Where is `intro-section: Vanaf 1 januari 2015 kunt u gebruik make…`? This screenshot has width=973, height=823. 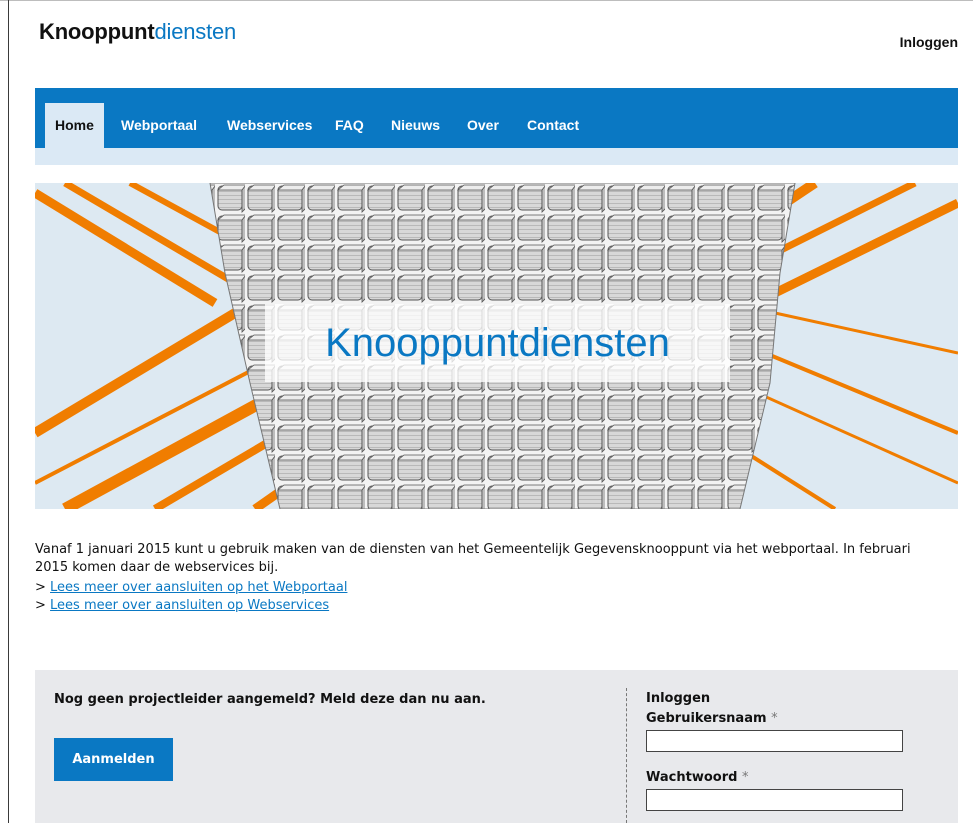 intro-section: Vanaf 1 januari 2015 kunt u gebruik make… is located at coordinates (490, 578).